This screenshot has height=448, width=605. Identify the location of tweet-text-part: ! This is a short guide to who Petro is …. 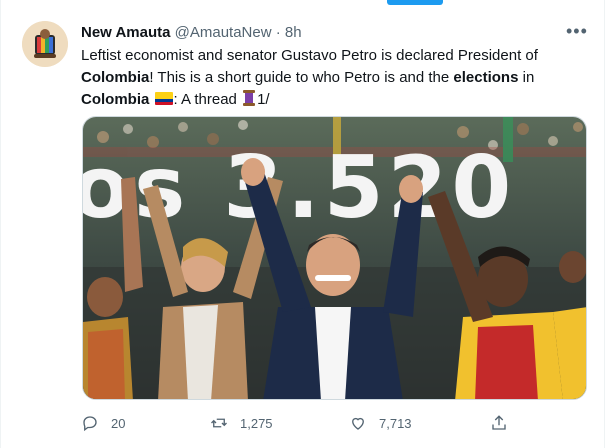
(301, 77).